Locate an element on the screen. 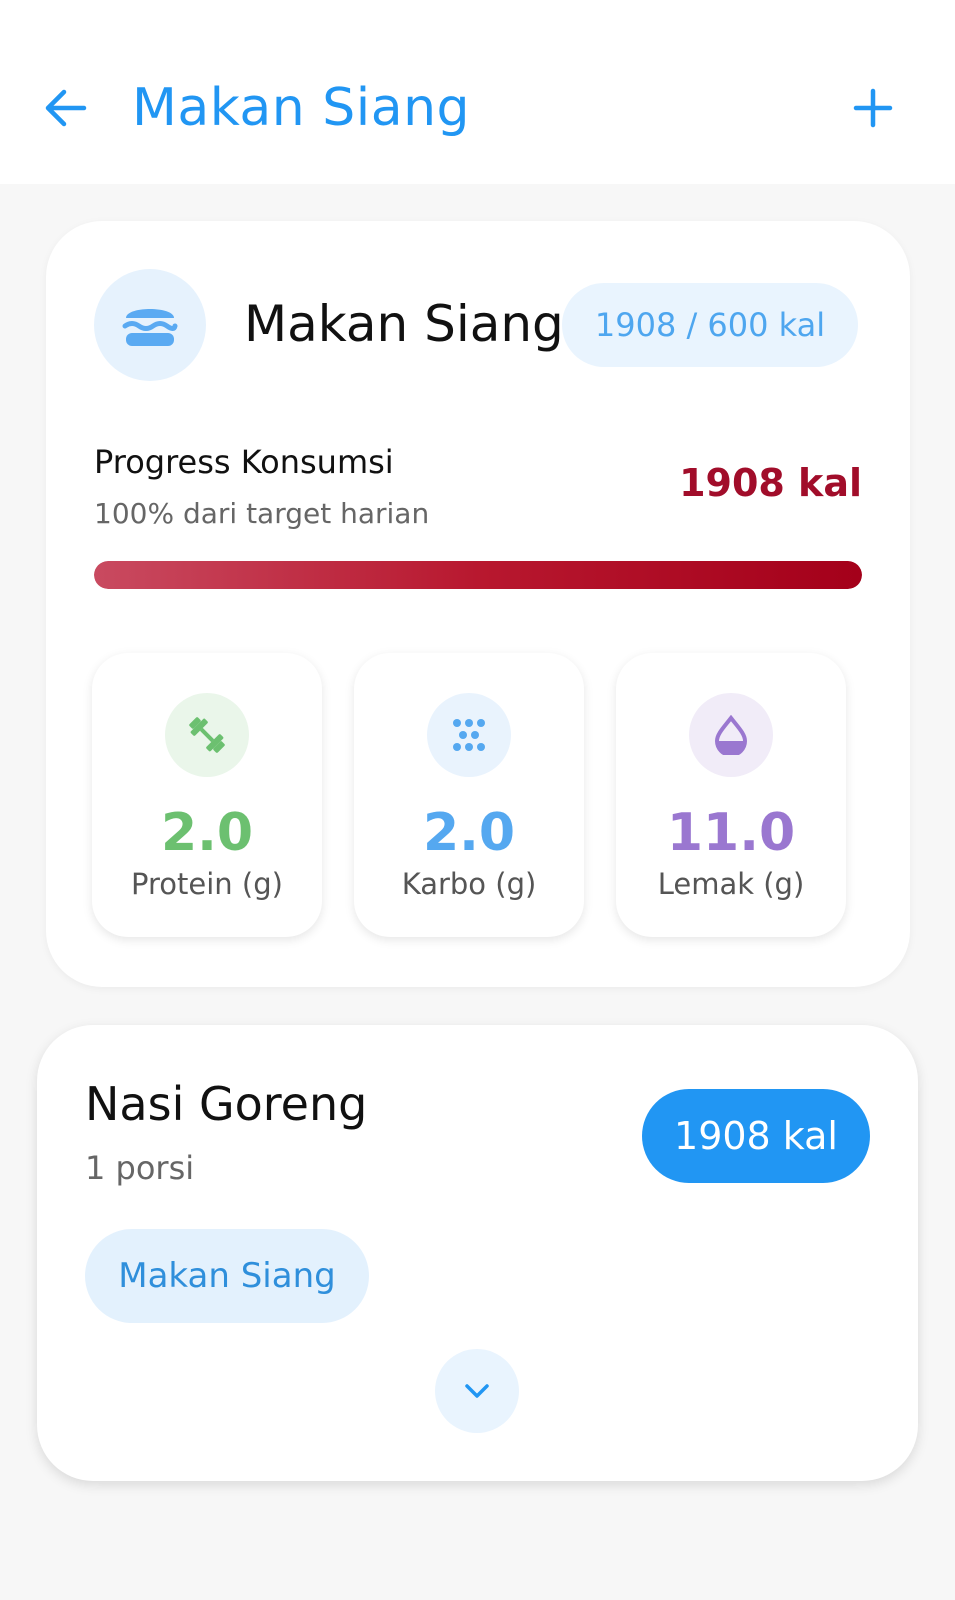  plus-icon is located at coordinates (873, 108).